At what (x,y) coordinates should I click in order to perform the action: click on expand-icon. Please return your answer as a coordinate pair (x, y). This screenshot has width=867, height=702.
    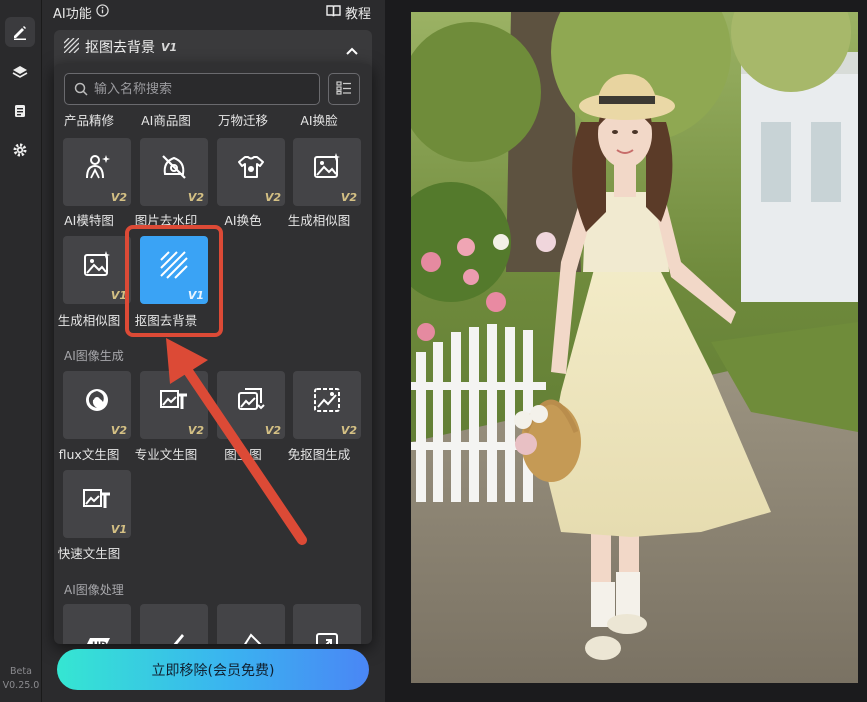
    Looking at the image, I should click on (327, 638).